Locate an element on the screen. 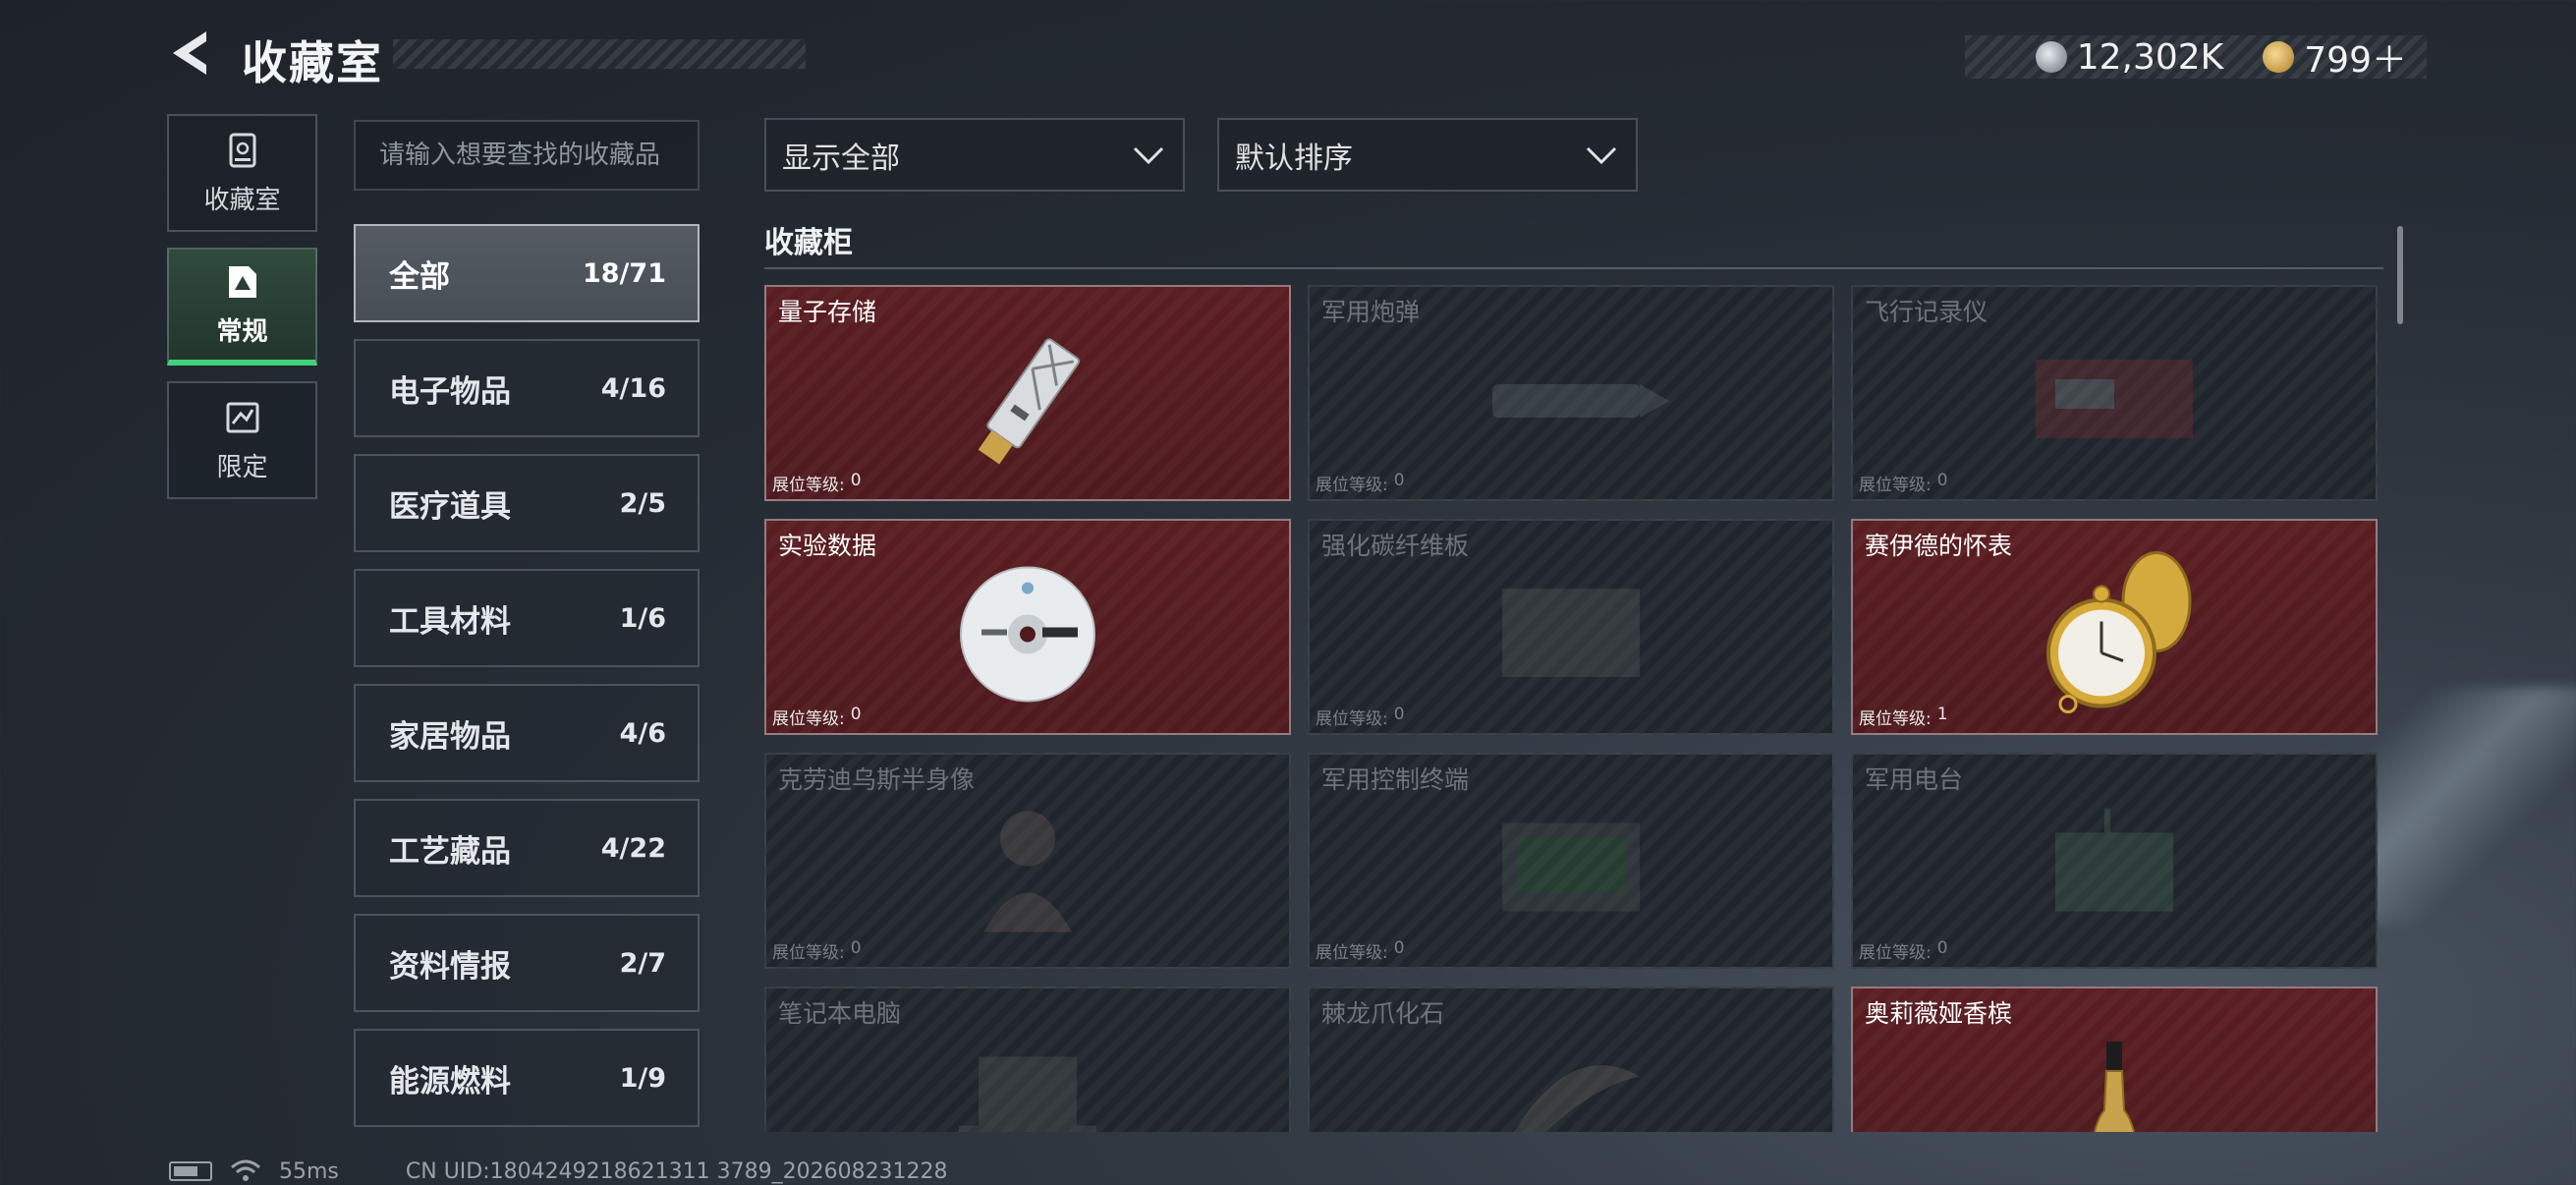 The width and height of the screenshot is (2576, 1185). category-name: 全部 is located at coordinates (419, 277).